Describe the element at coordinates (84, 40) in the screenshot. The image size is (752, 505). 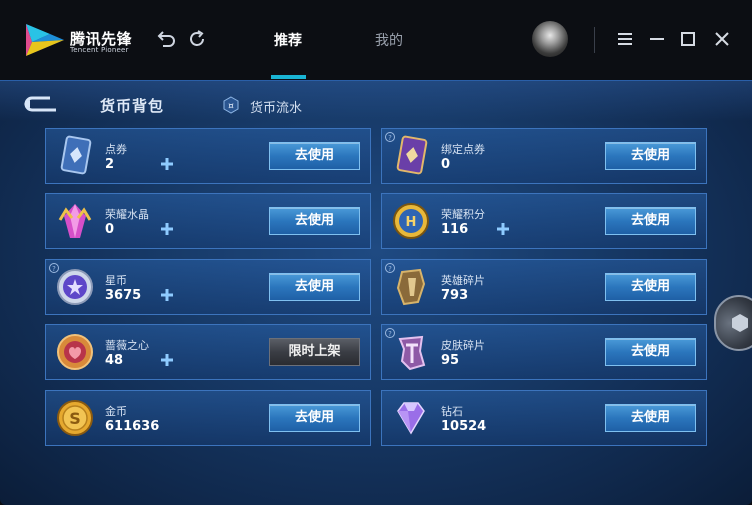
I see `app-logo: 腾讯先锋 Tencent Pioneer` at that location.